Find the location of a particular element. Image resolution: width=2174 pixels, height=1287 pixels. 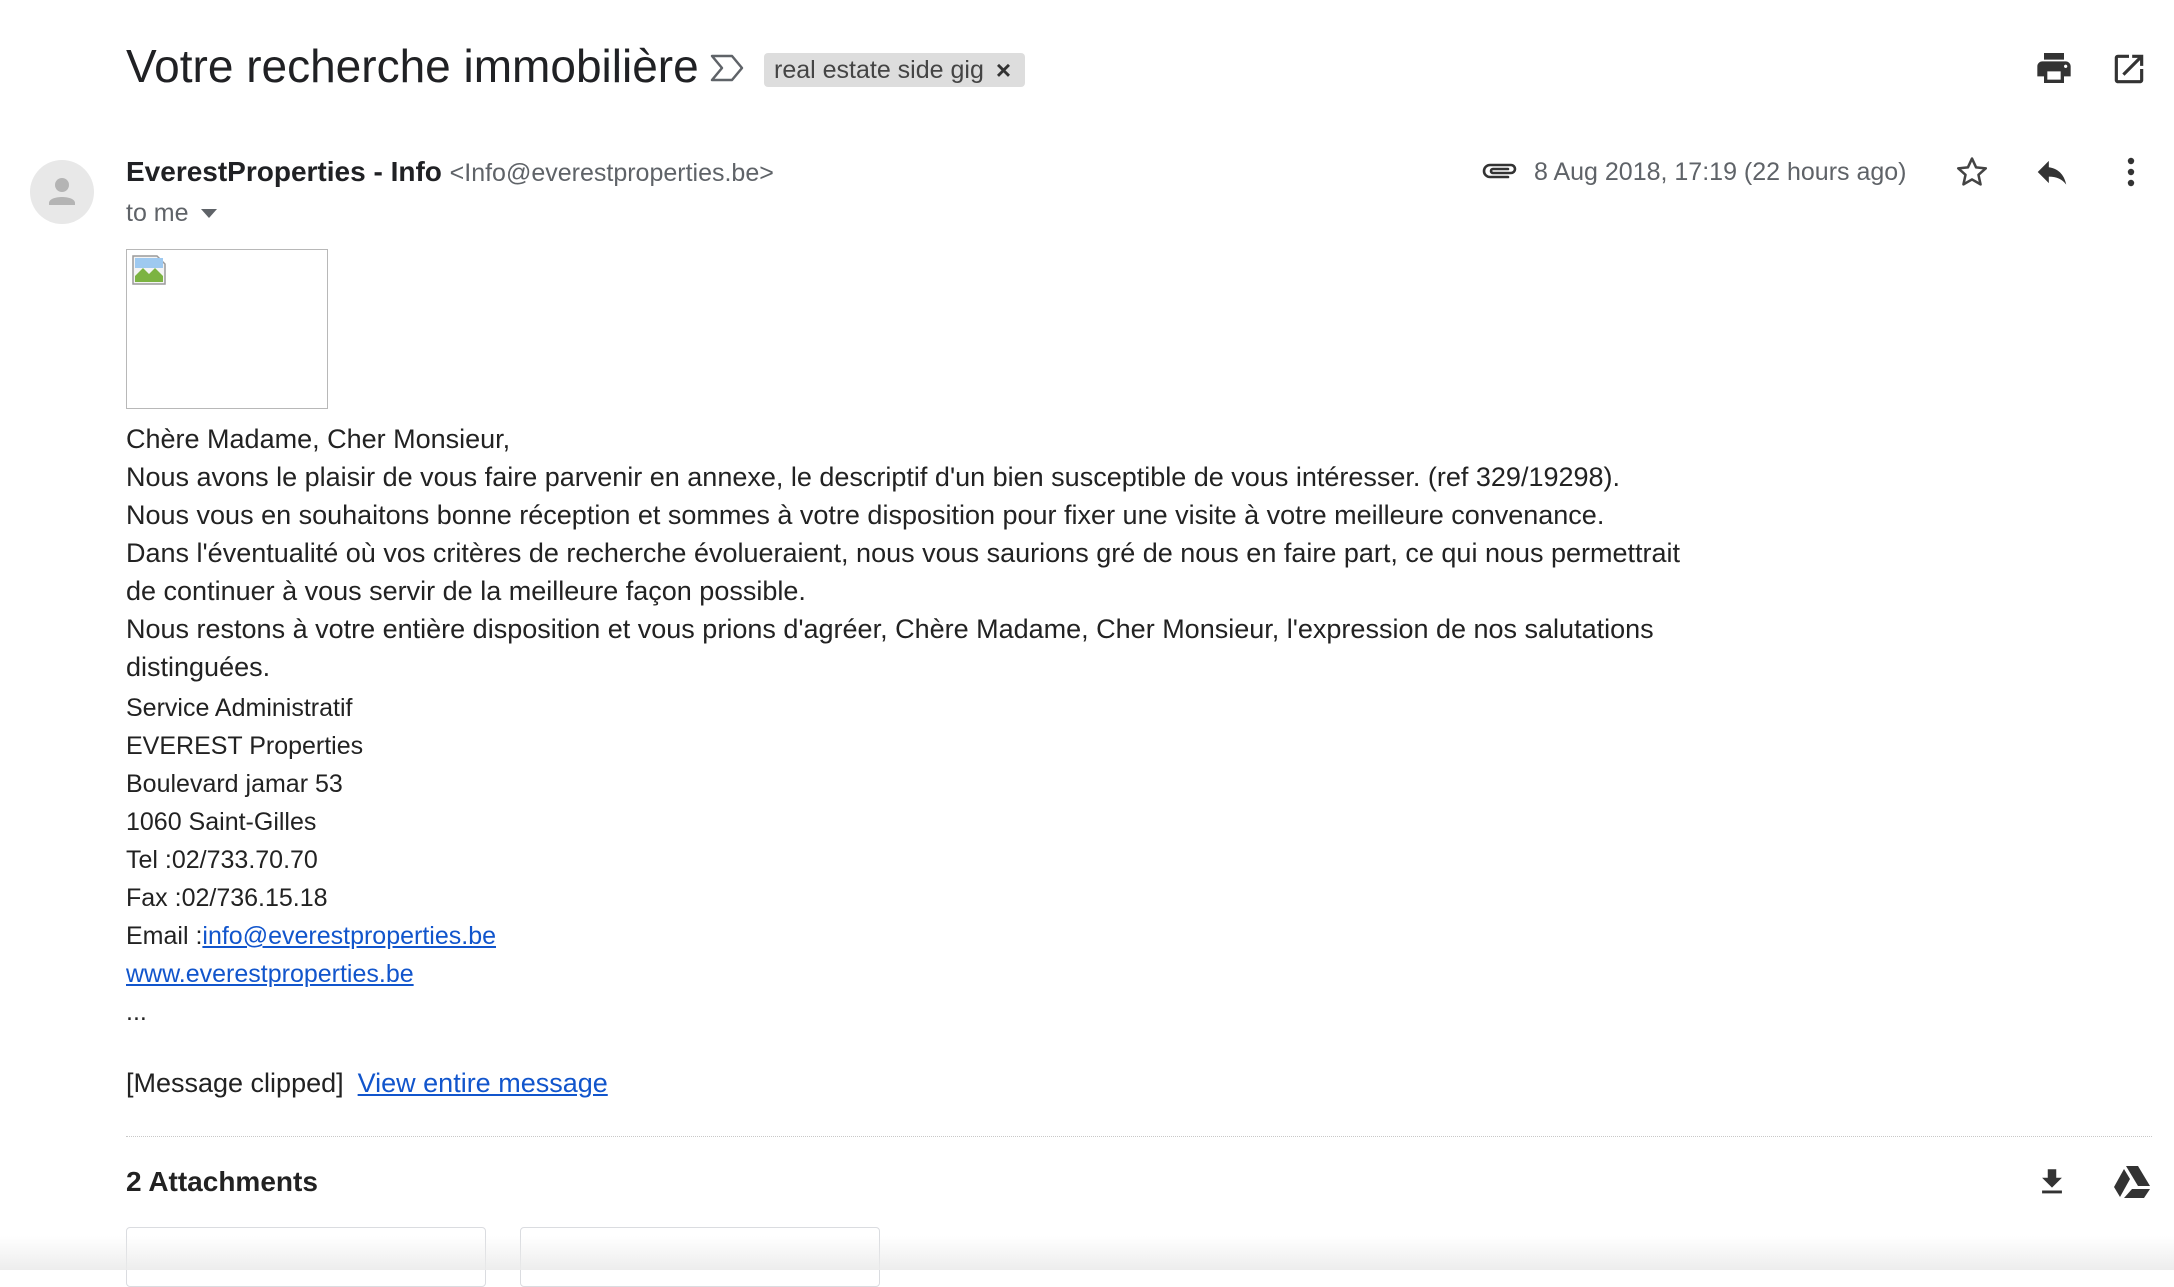

star-icon is located at coordinates (1972, 172).